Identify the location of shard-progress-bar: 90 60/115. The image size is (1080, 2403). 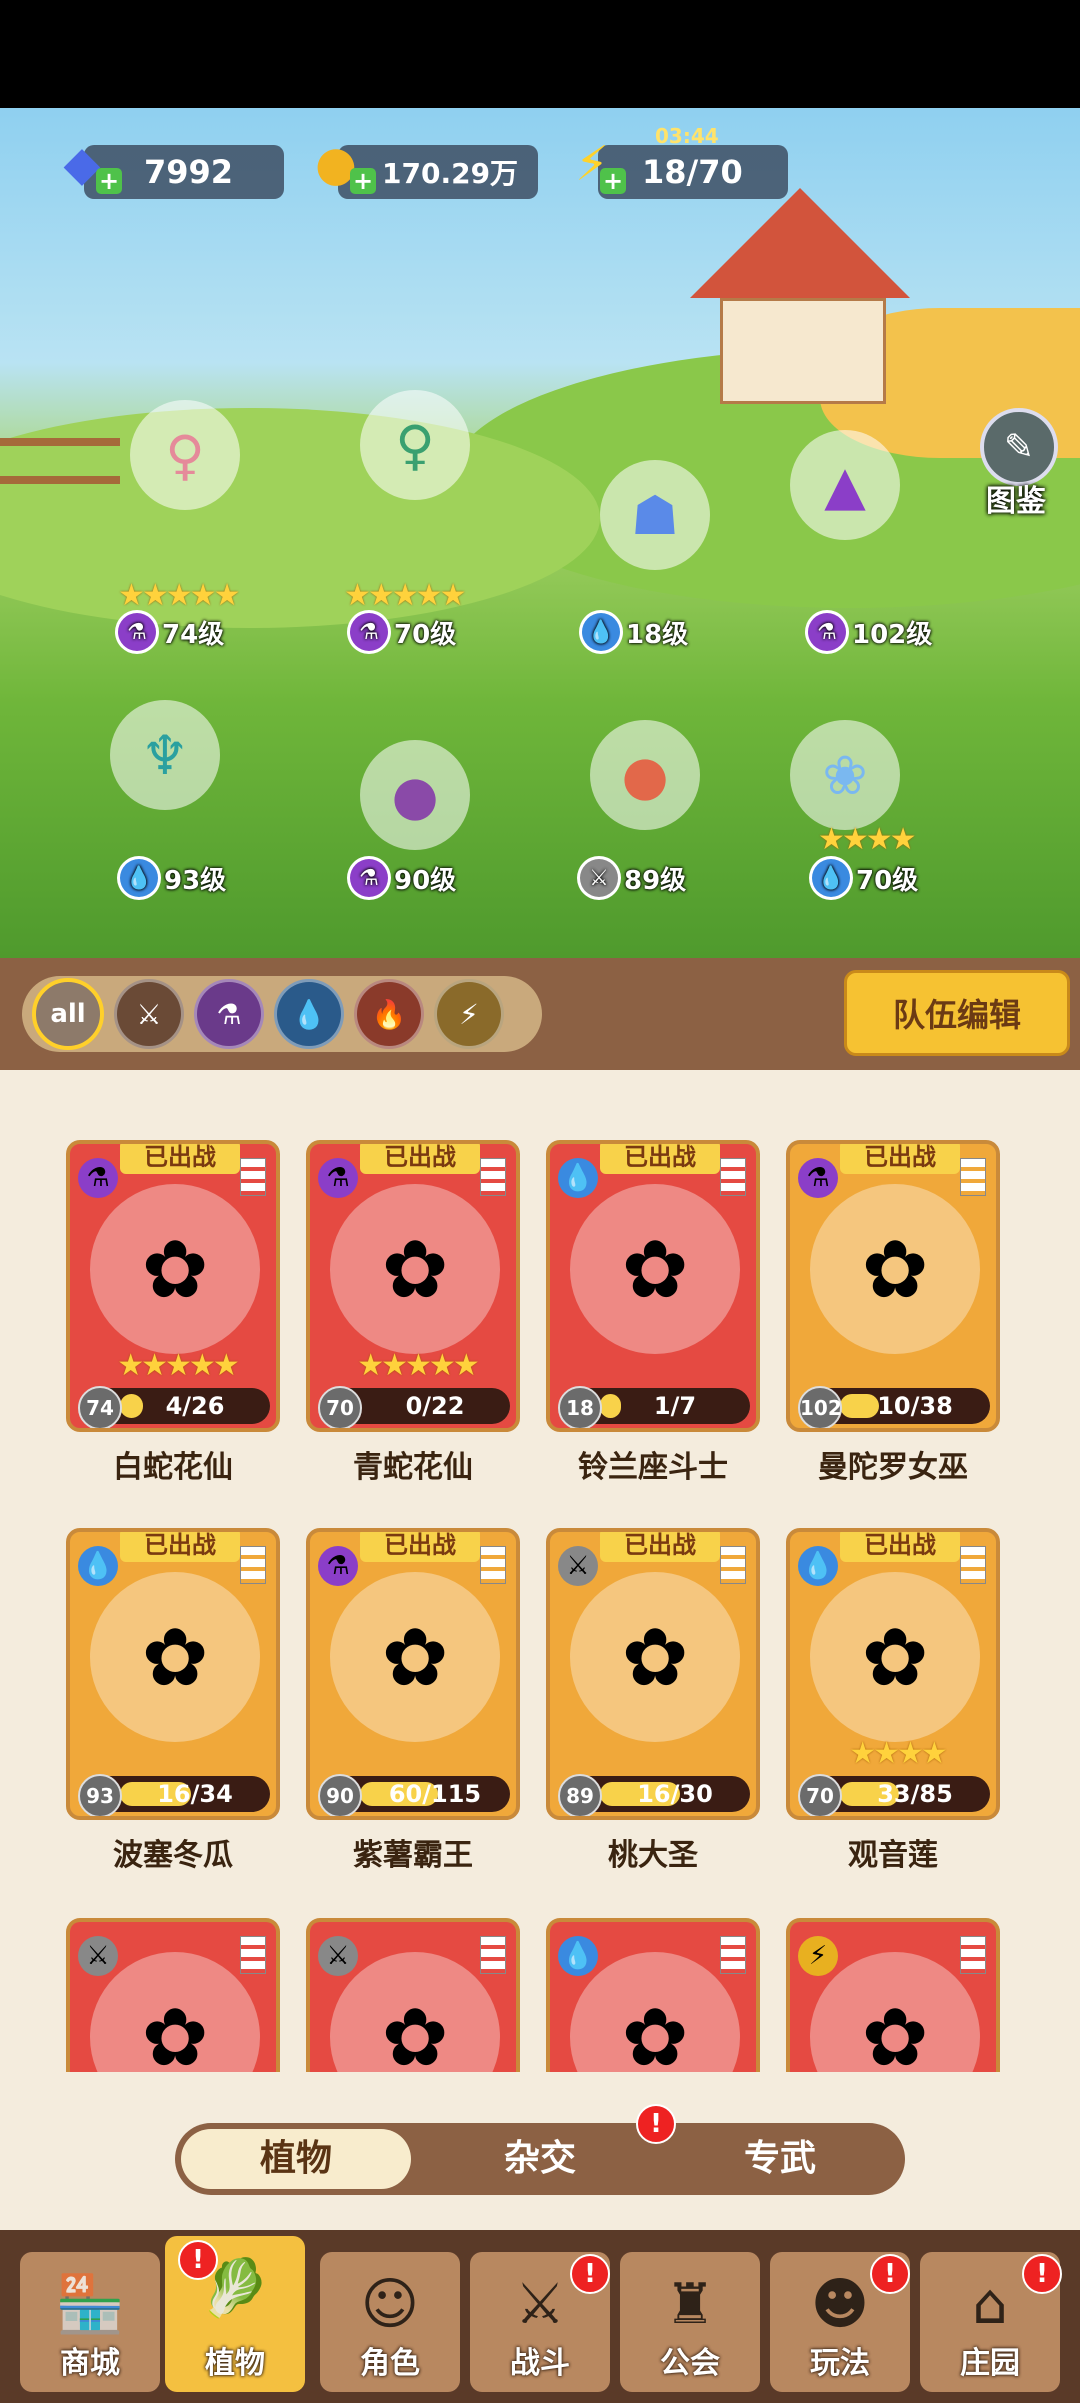
(414, 1795).